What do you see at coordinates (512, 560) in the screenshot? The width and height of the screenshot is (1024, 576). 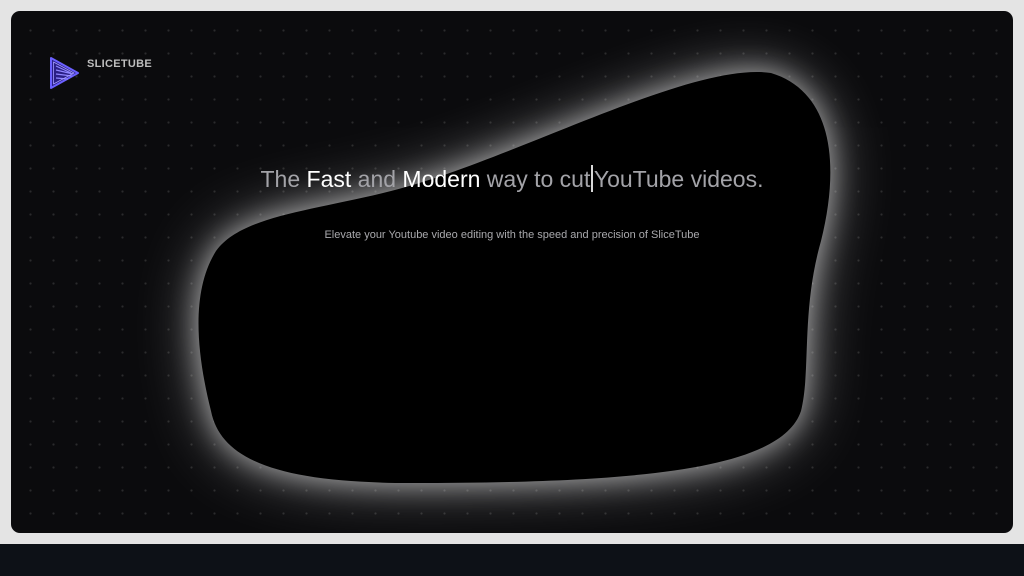 I see `bottom-bar` at bounding box center [512, 560].